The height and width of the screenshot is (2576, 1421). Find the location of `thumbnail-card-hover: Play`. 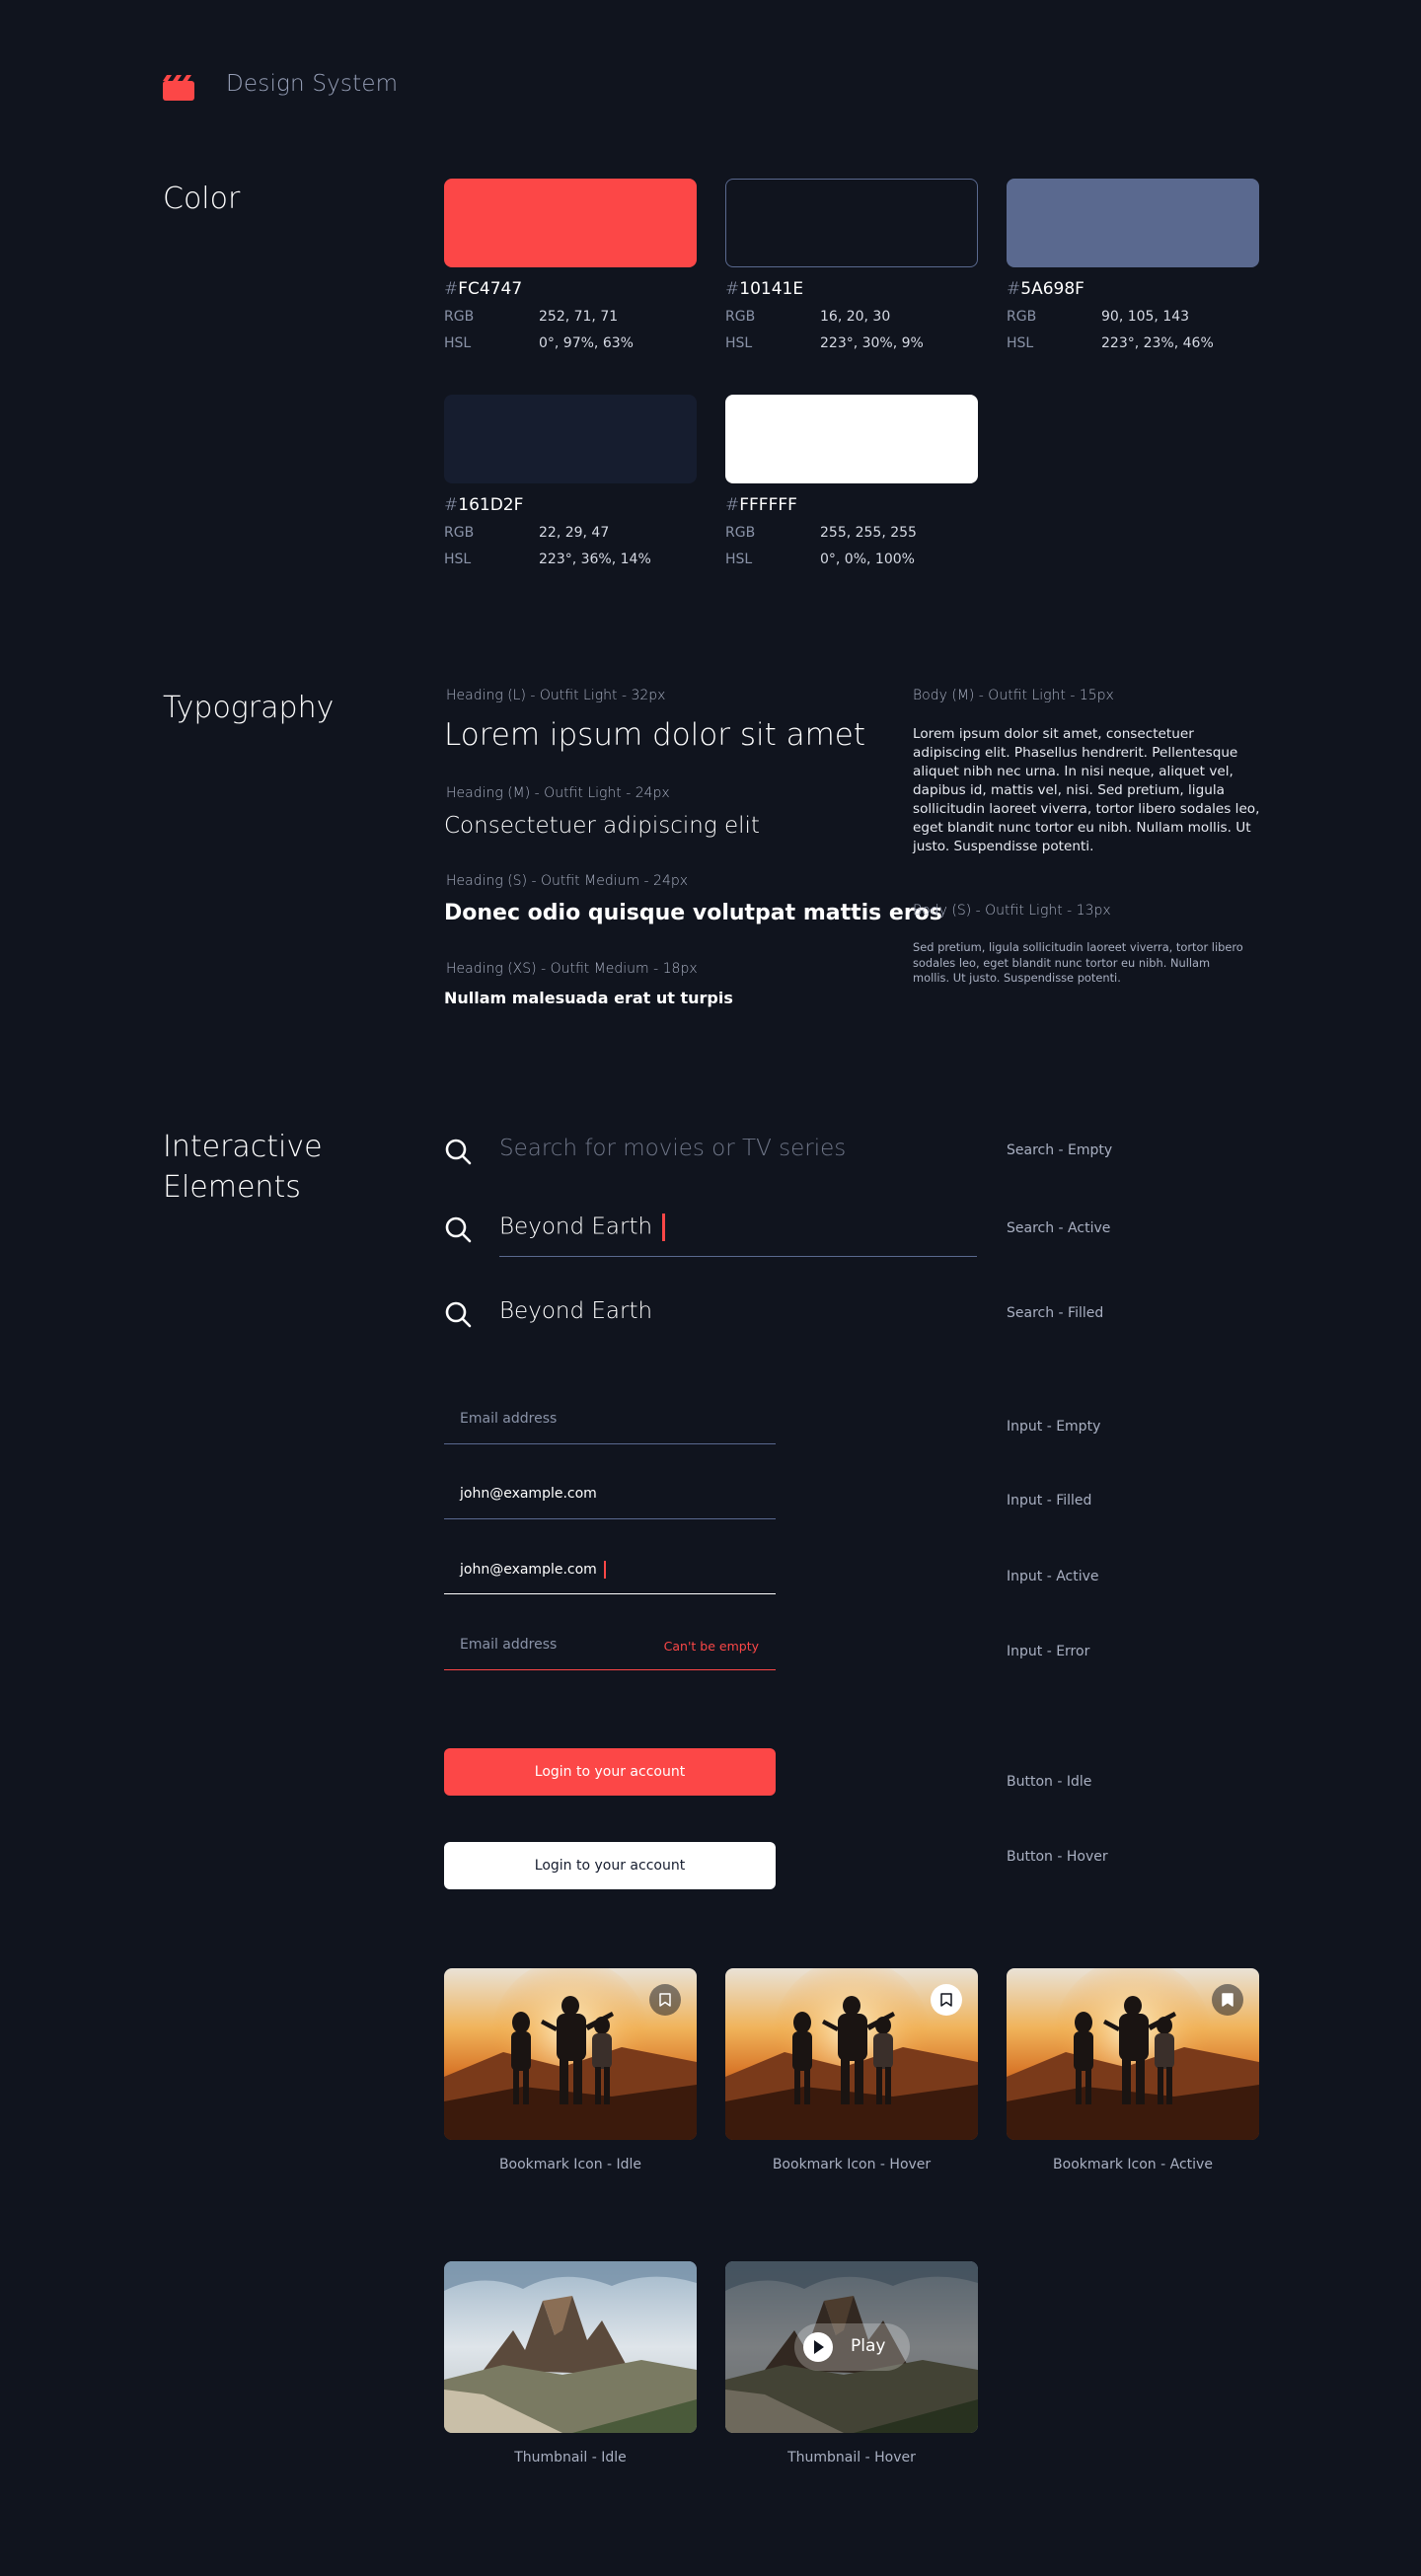

thumbnail-card-hover: Play is located at coordinates (851, 2347).